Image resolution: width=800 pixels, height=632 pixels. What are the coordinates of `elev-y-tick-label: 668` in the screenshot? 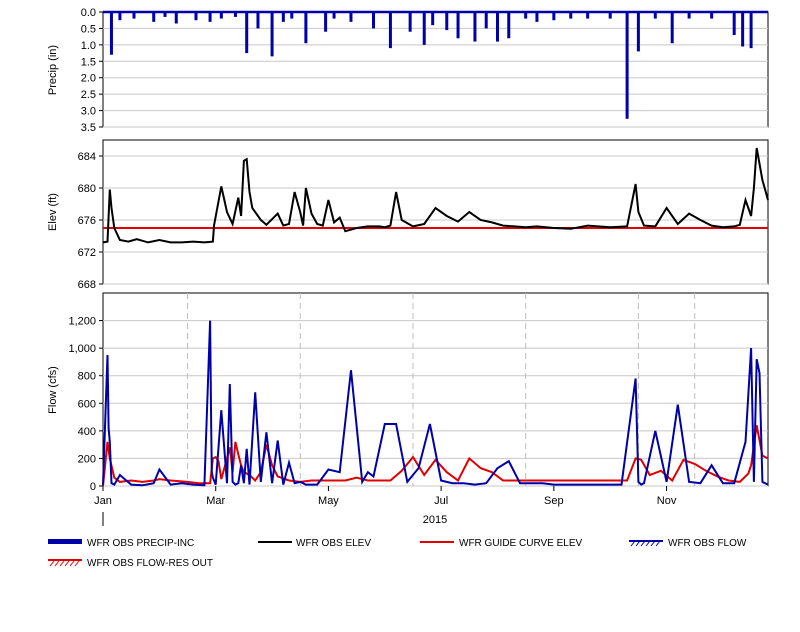 It's located at (87, 285).